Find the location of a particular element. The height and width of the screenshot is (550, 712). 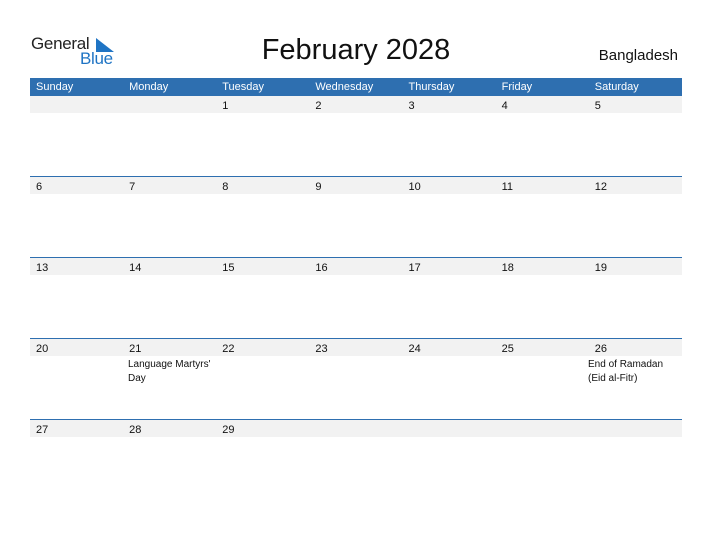

date-row: 6 7 8 9 10 11 12 is located at coordinates (356, 185).